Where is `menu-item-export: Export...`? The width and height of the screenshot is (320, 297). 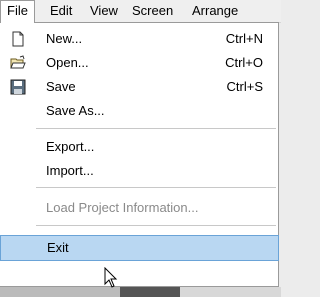
menu-item-export: Export... is located at coordinates (139, 147).